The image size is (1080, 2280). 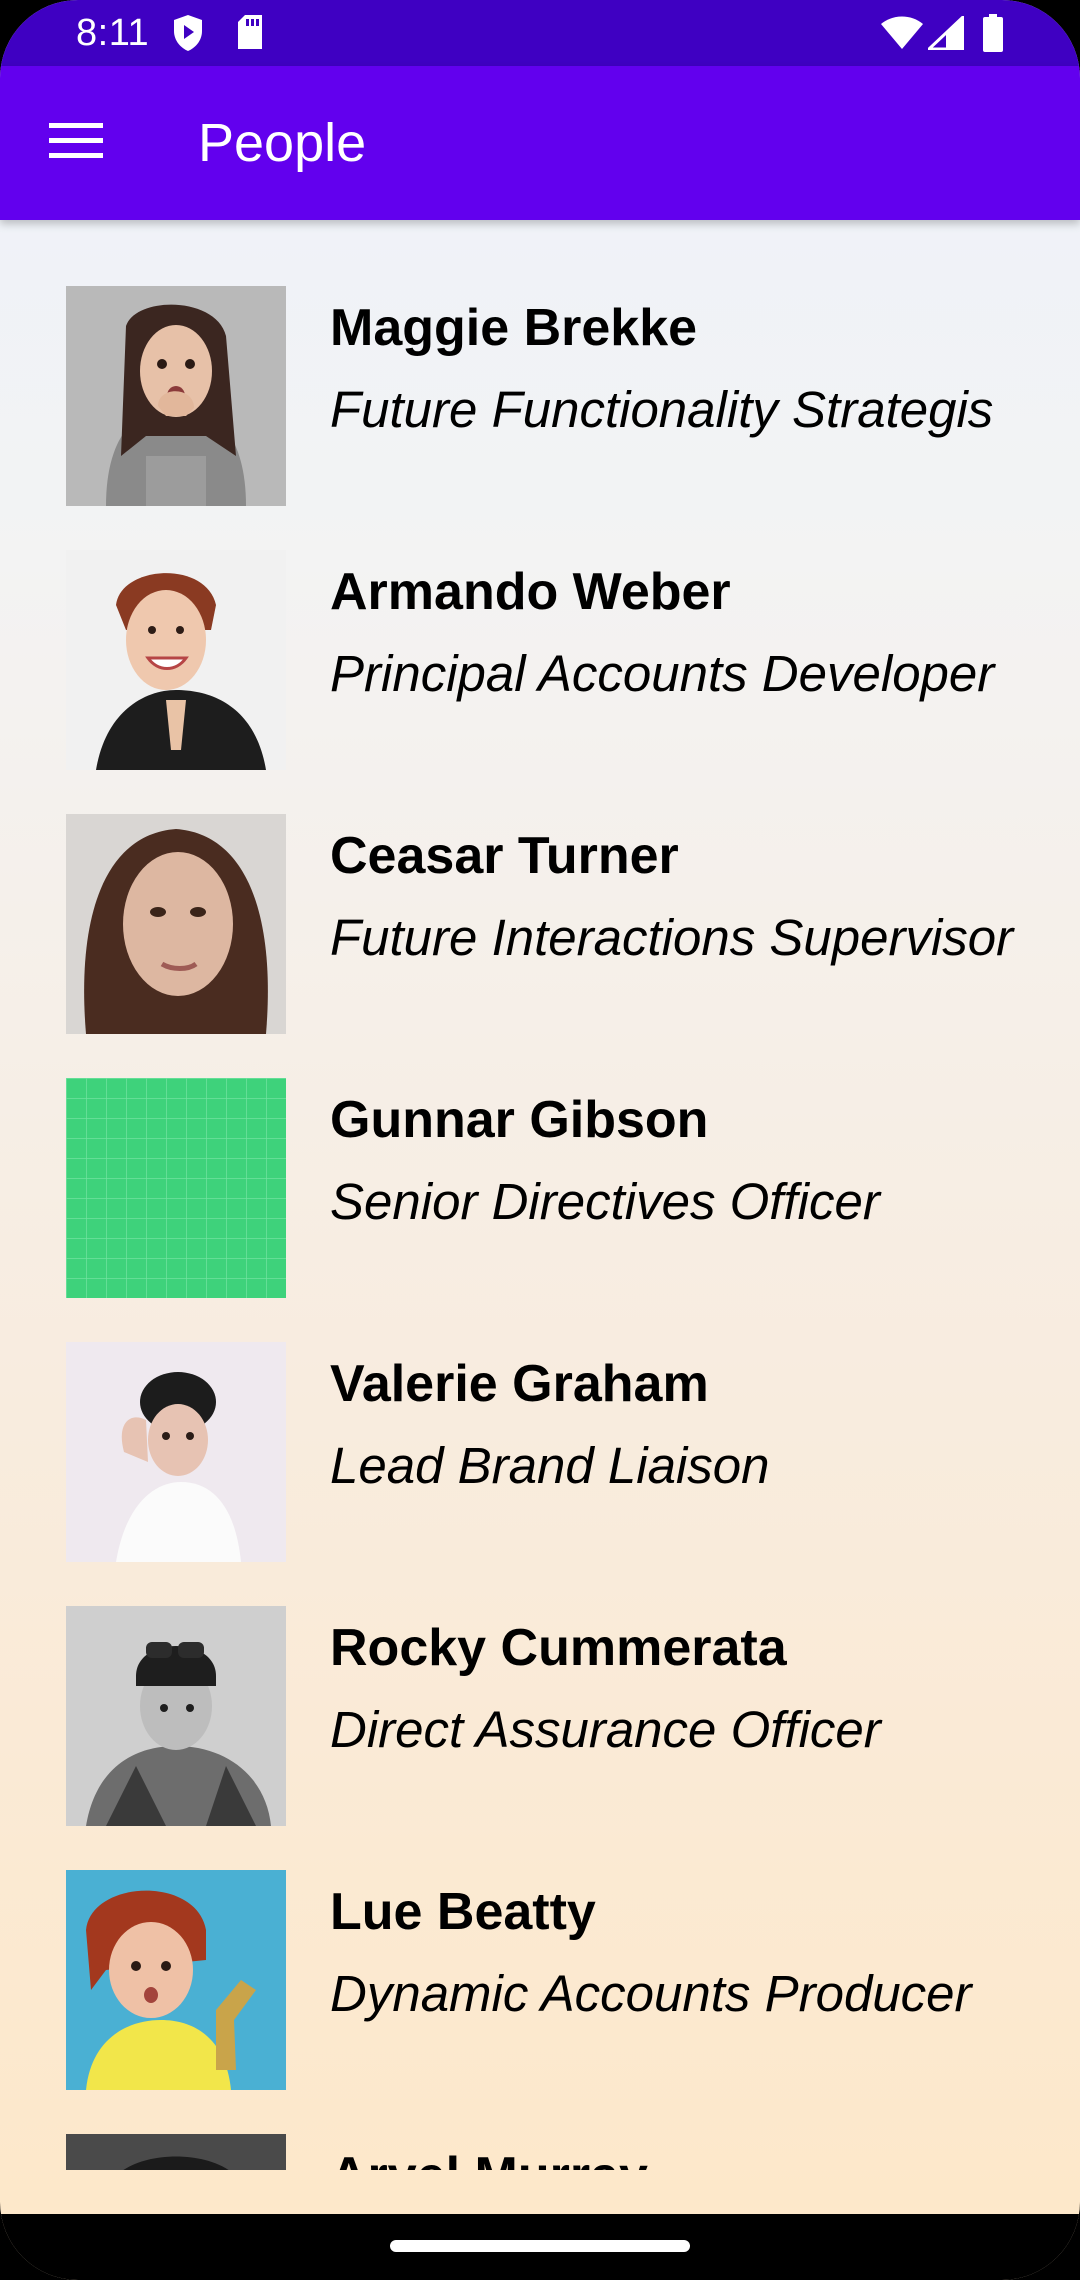 What do you see at coordinates (902, 35) in the screenshot?
I see `wifi-icon` at bounding box center [902, 35].